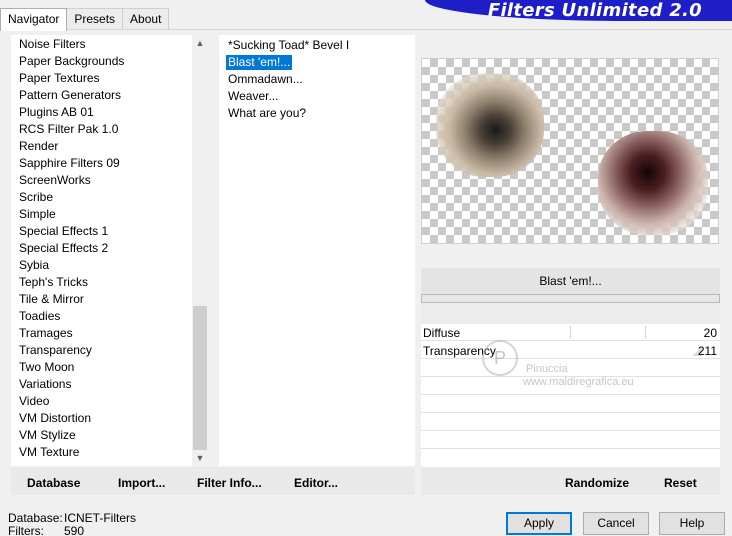 Image resolution: width=732 pixels, height=536 pixels. Describe the element at coordinates (101, 112) in the screenshot. I see `category-item: Plugins AB 01` at that location.